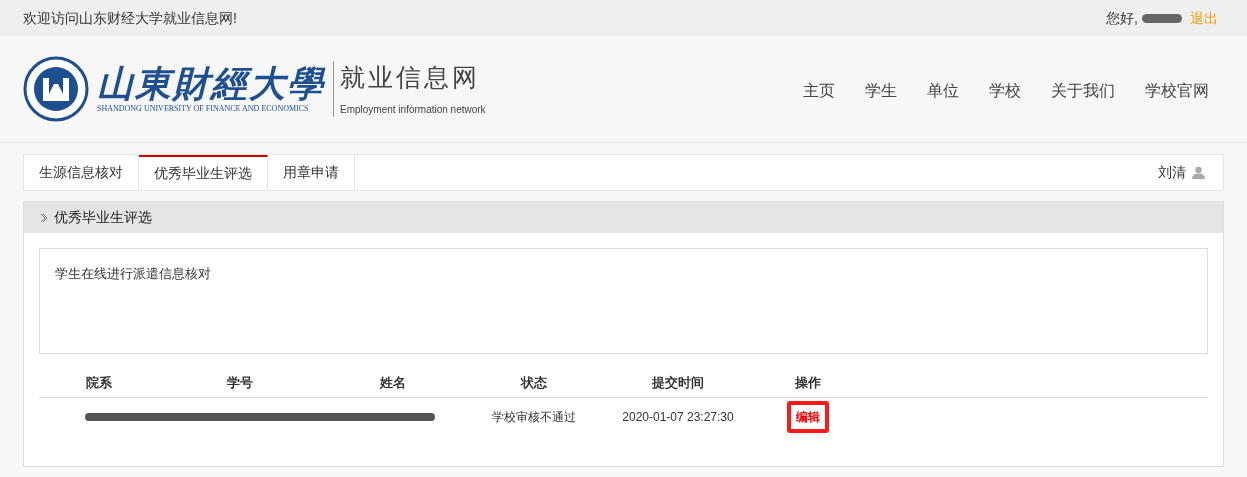  What do you see at coordinates (203, 172) in the screenshot?
I see `tab: 优秀毕业生评选` at bounding box center [203, 172].